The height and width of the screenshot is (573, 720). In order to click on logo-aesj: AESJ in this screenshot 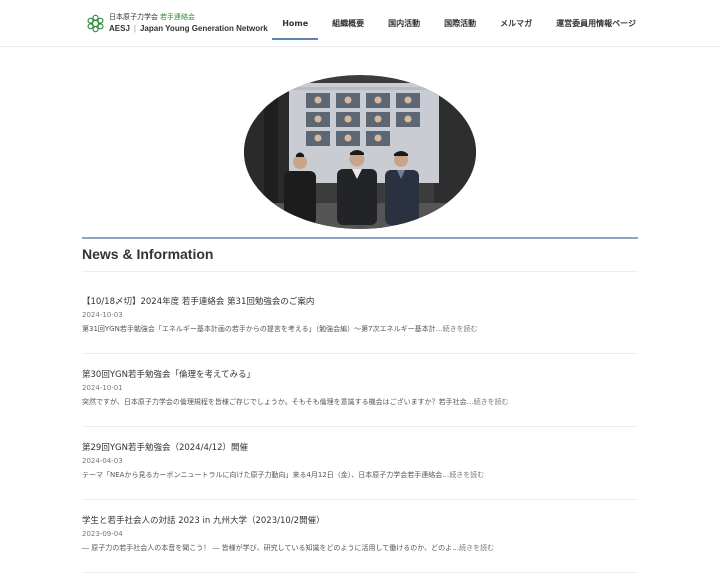, I will do `click(119, 28)`.